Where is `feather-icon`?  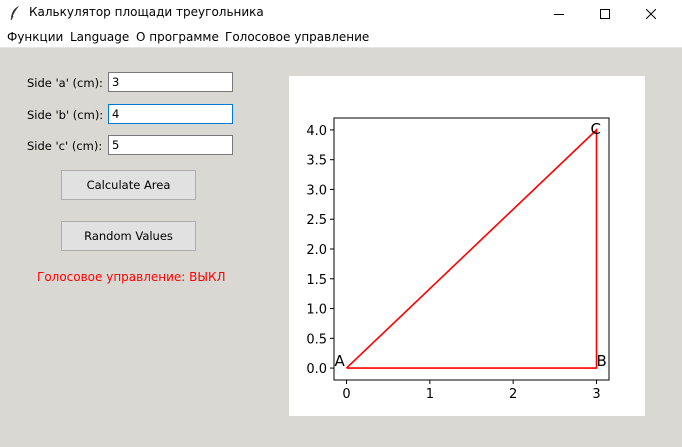
feather-icon is located at coordinates (14, 13).